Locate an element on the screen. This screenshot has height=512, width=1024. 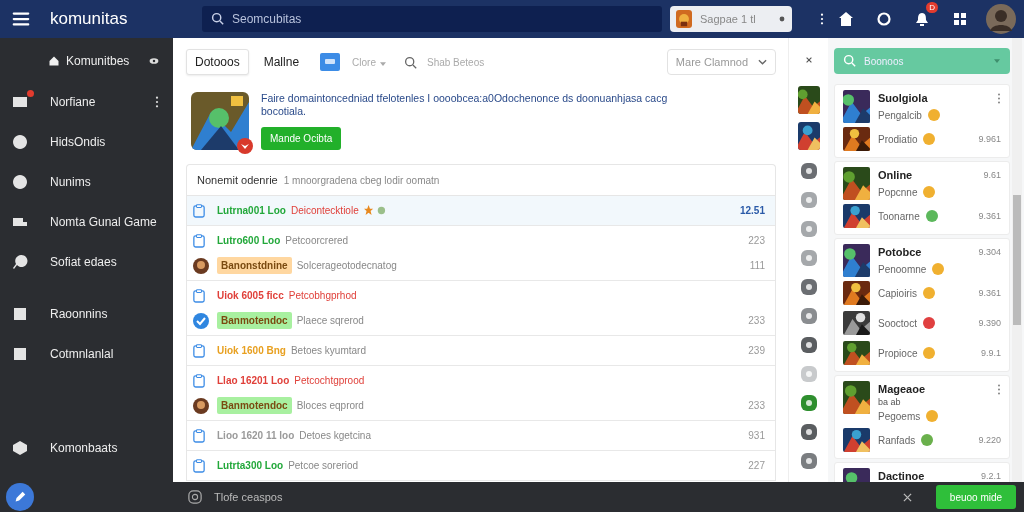
promo-text: Faire domaintoncedniad tfelotenles I oooobcea:a0Odochenonce ds doonuanhjasa cacg bocotiala. is located at coordinates (465, 105).